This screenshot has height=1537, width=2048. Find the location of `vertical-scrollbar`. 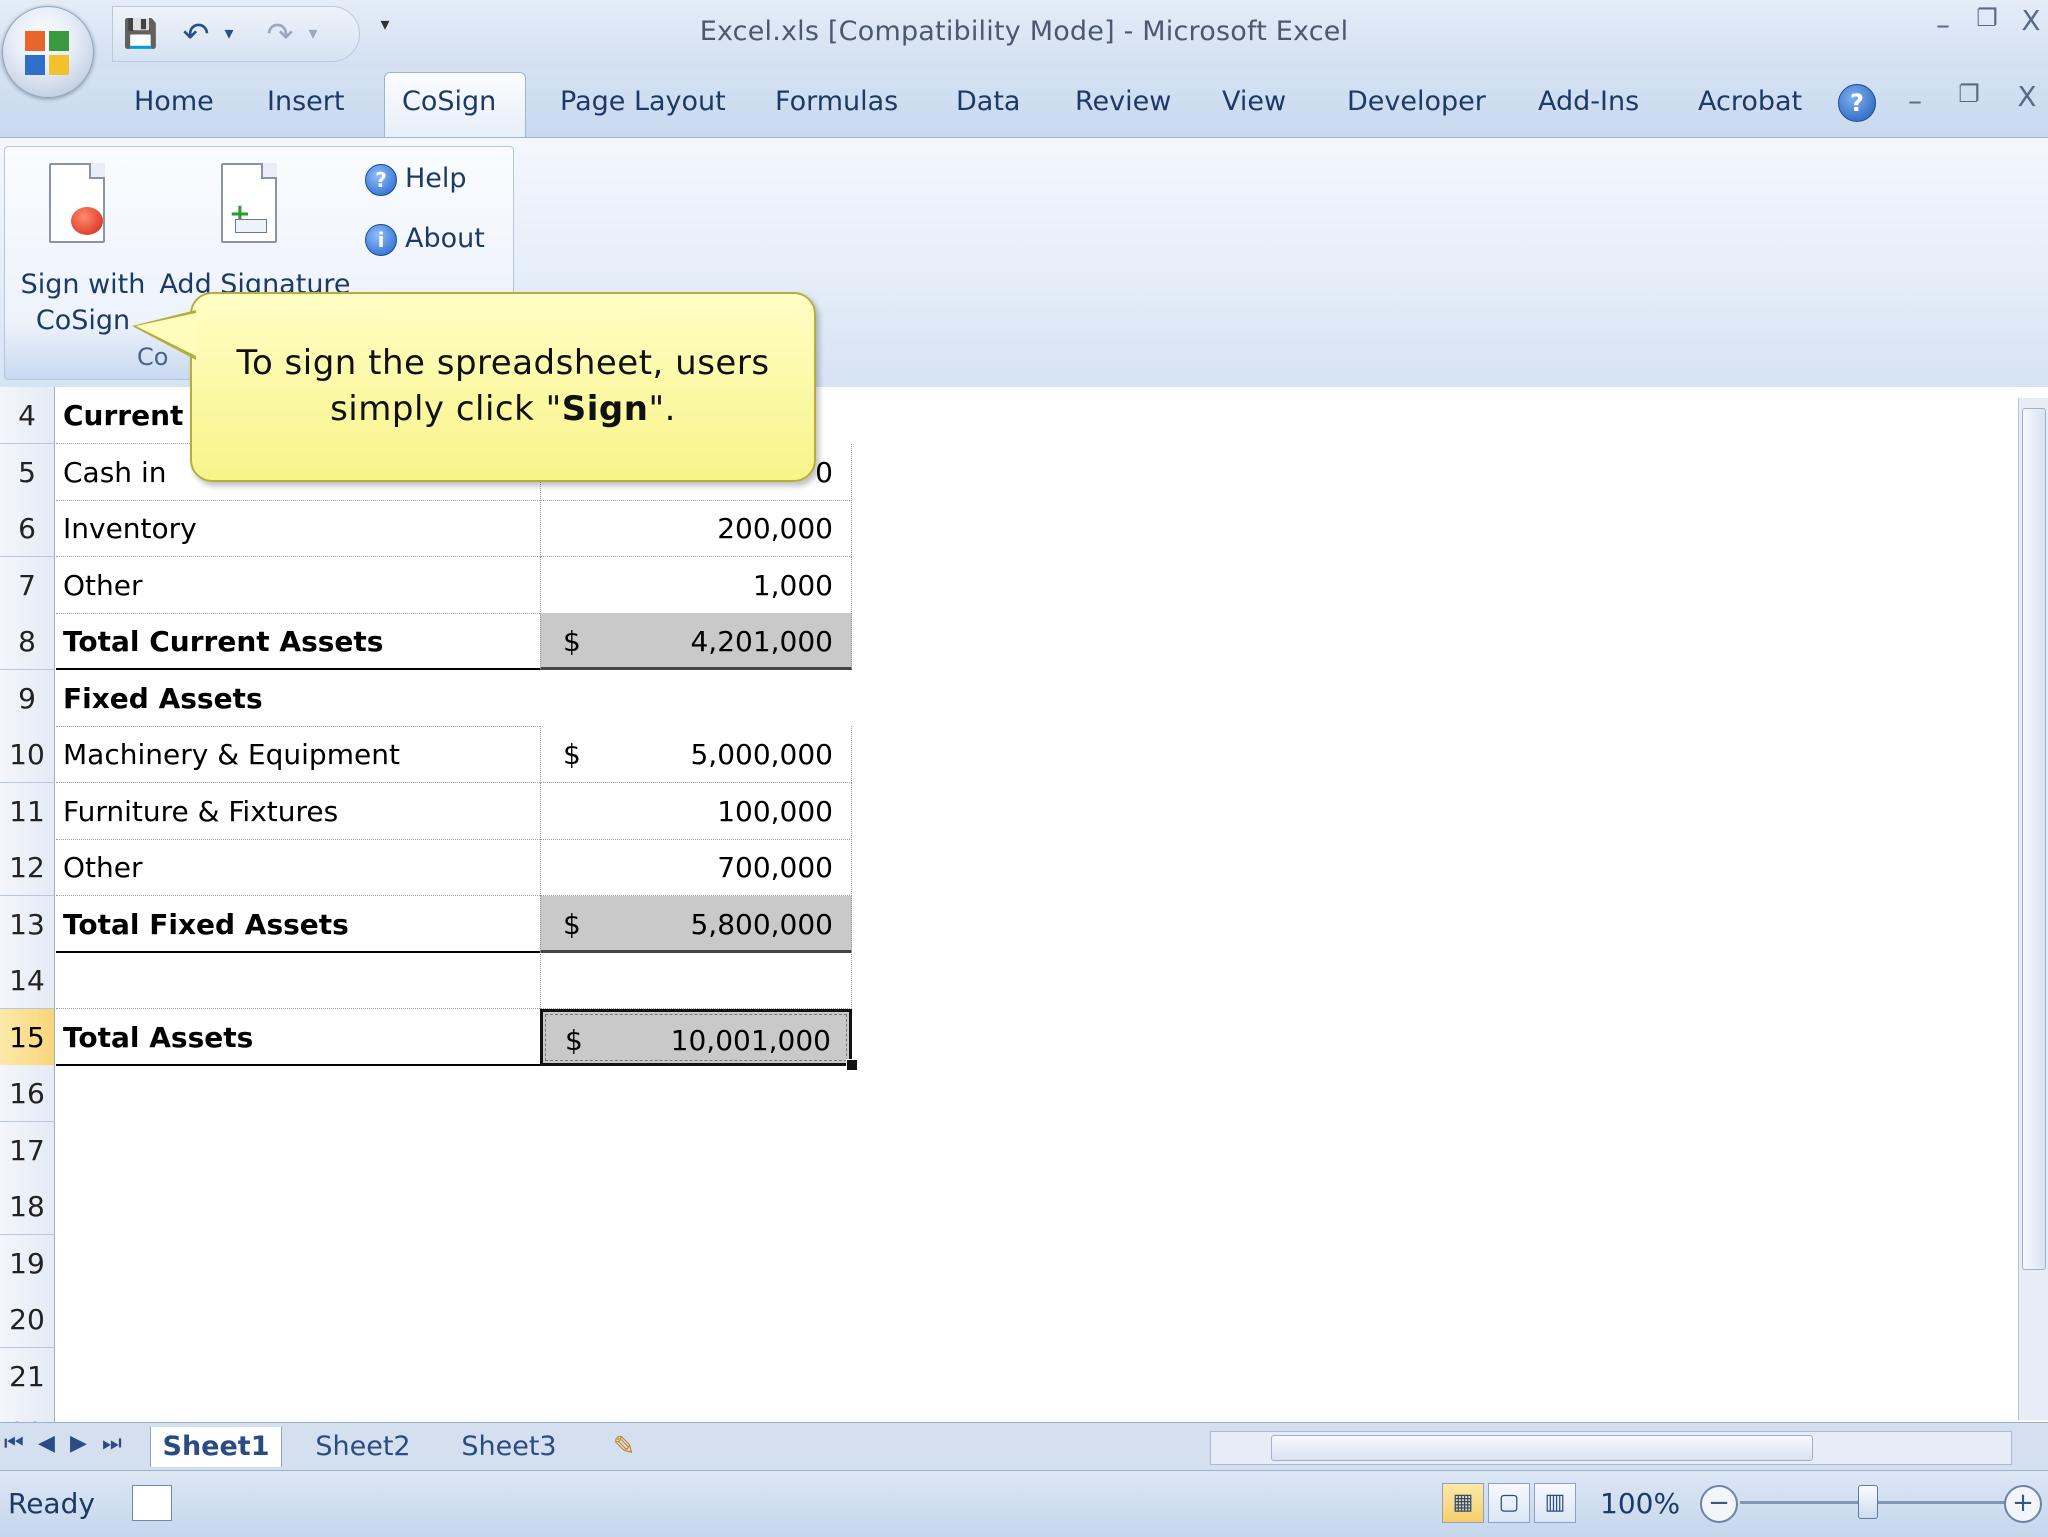

vertical-scrollbar is located at coordinates (2033, 909).